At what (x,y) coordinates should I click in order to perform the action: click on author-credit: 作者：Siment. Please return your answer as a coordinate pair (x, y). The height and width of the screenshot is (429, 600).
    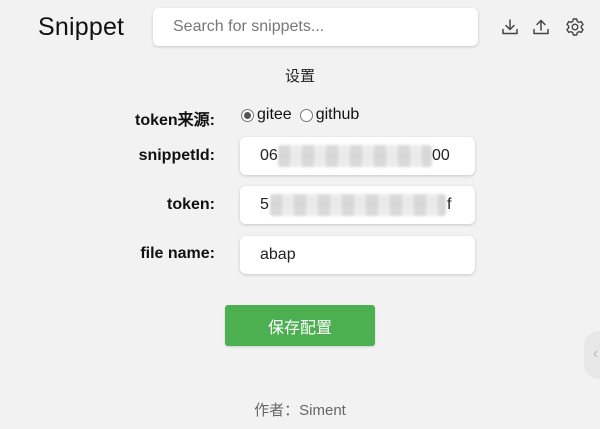
    Looking at the image, I should click on (300, 410).